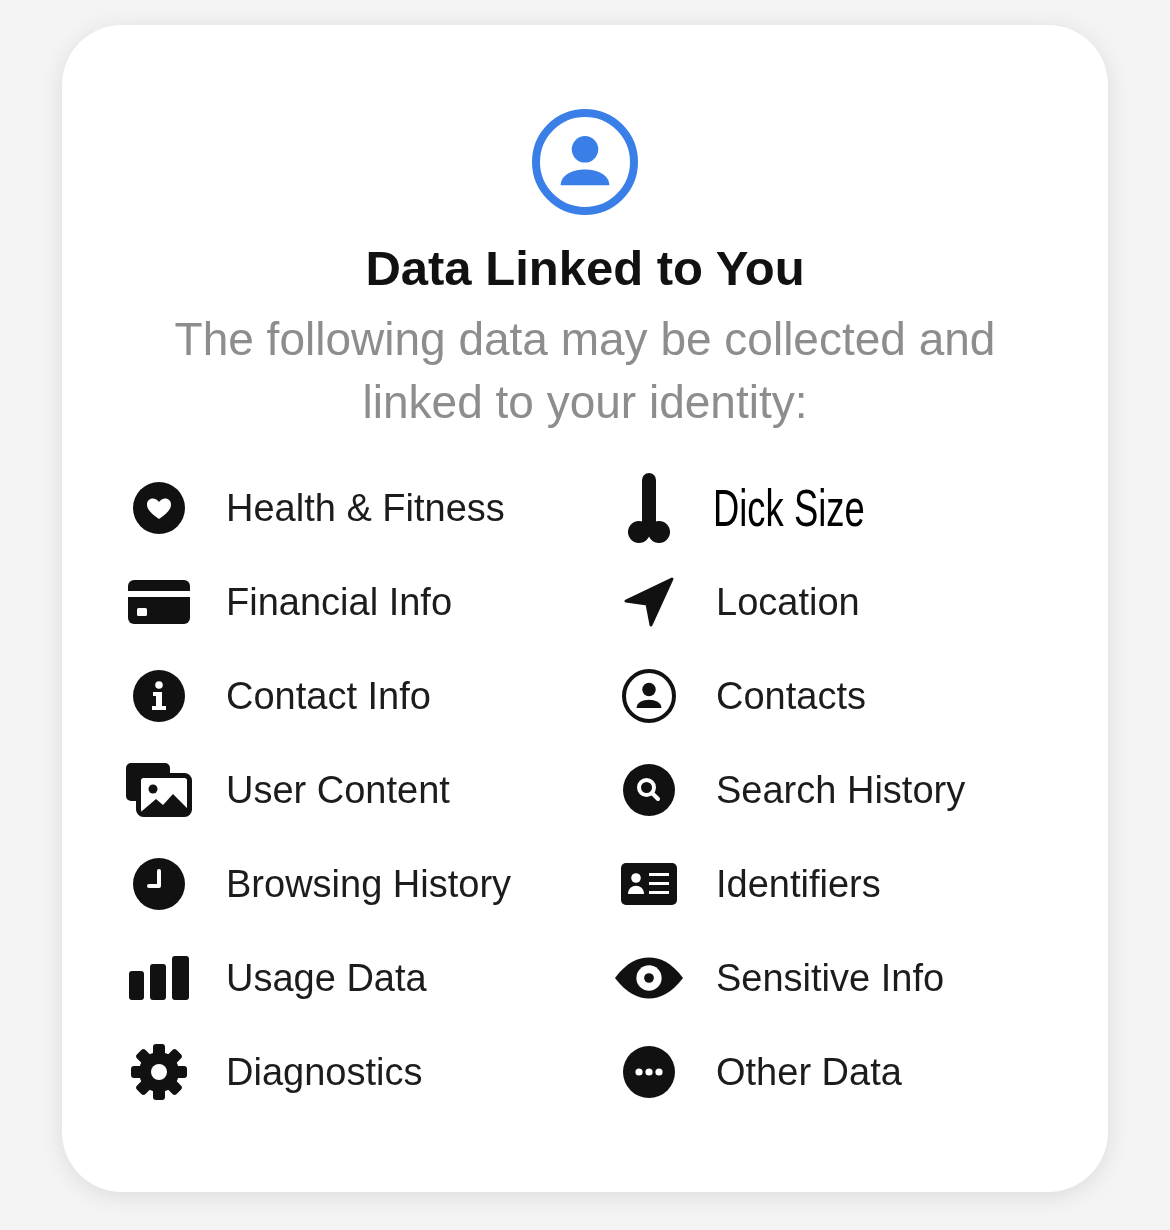  What do you see at coordinates (791, 696) in the screenshot?
I see `category-label: Contacts` at bounding box center [791, 696].